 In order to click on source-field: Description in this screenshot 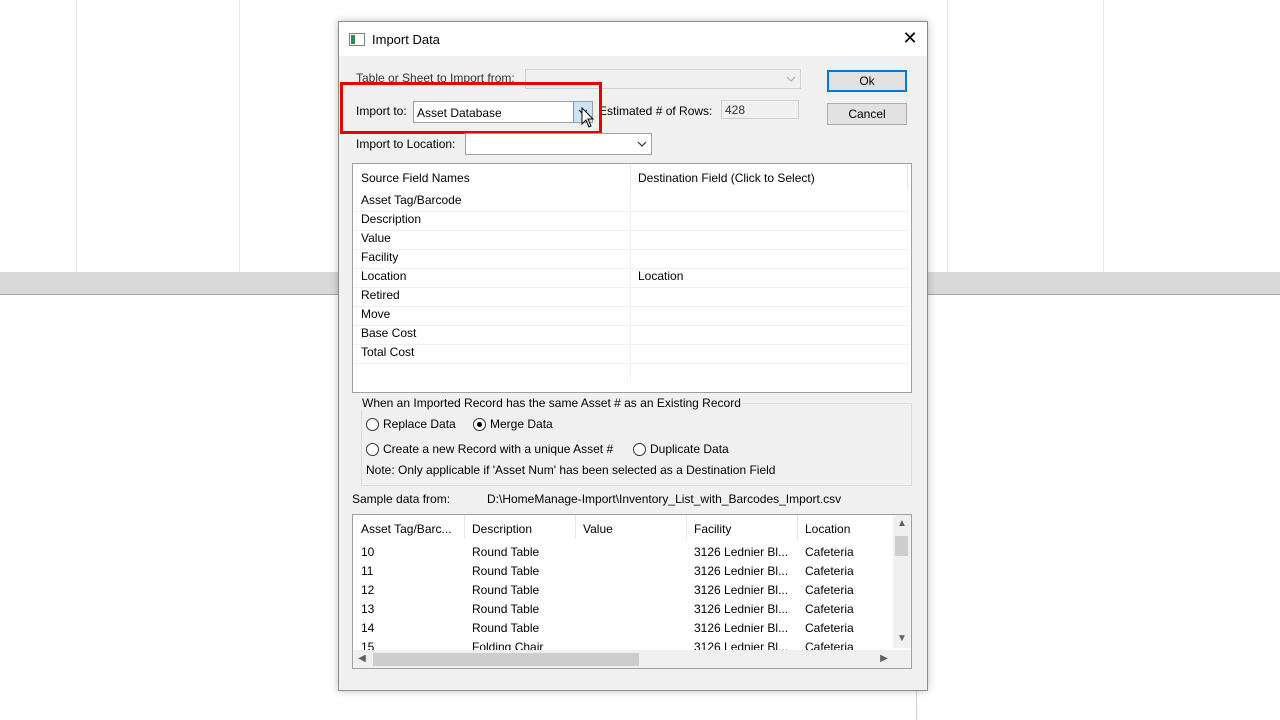, I will do `click(391, 219)`.